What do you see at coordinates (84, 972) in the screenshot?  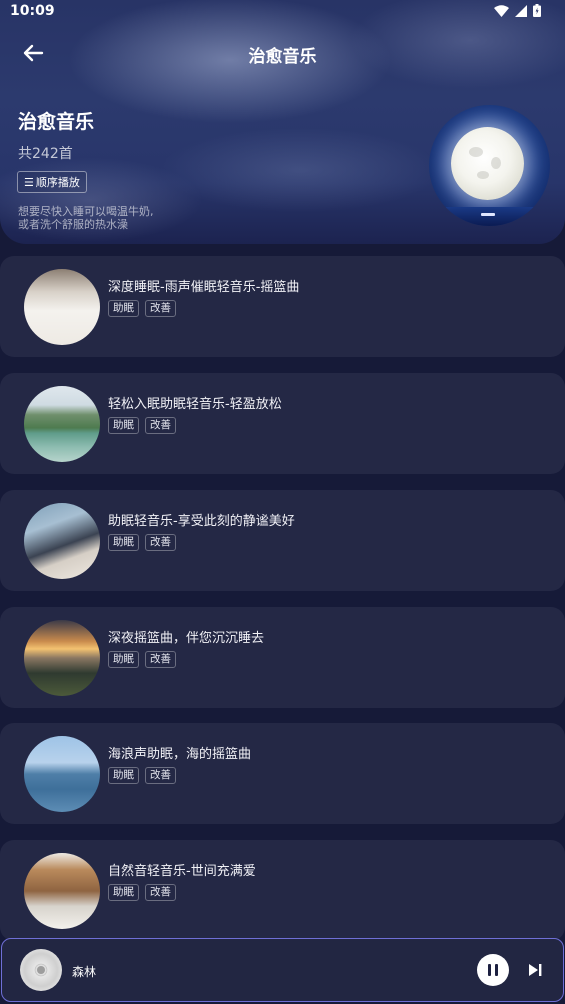 I see `now-playing-title: 森林` at bounding box center [84, 972].